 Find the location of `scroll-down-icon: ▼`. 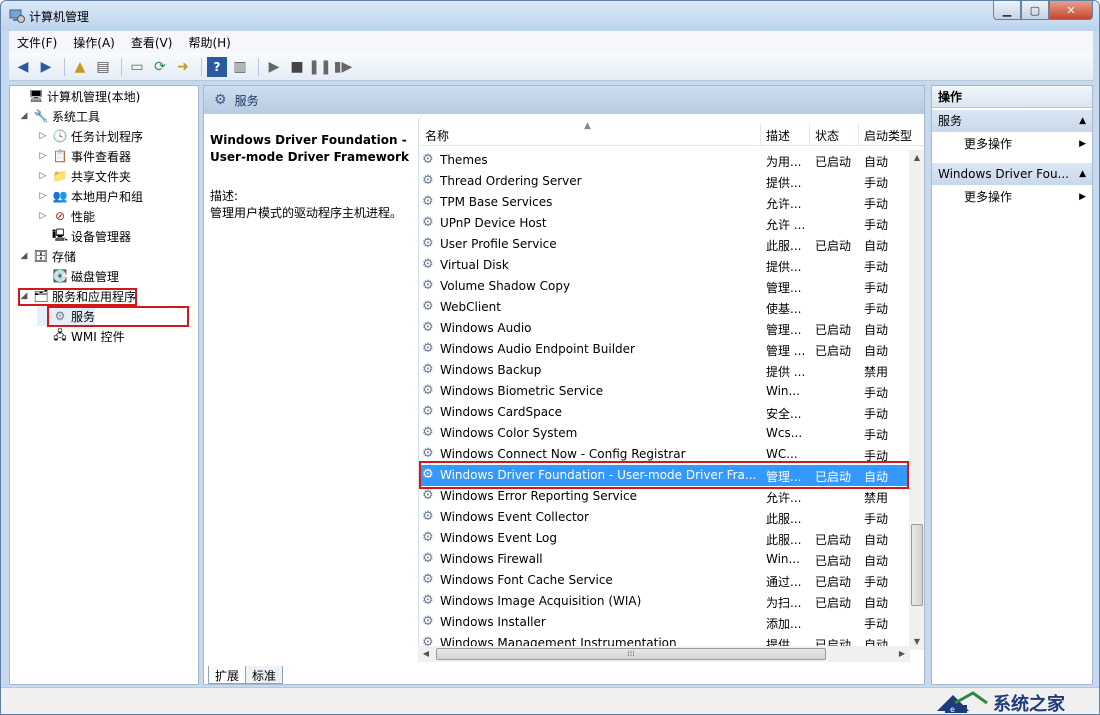

scroll-down-icon: ▼ is located at coordinates (916, 642).